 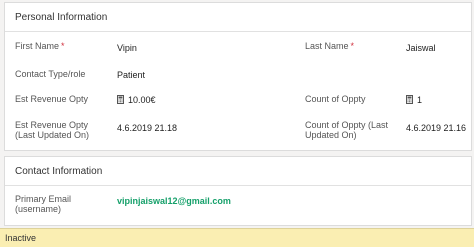 What do you see at coordinates (238, 17) in the screenshot?
I see `section-title: Personal Information` at bounding box center [238, 17].